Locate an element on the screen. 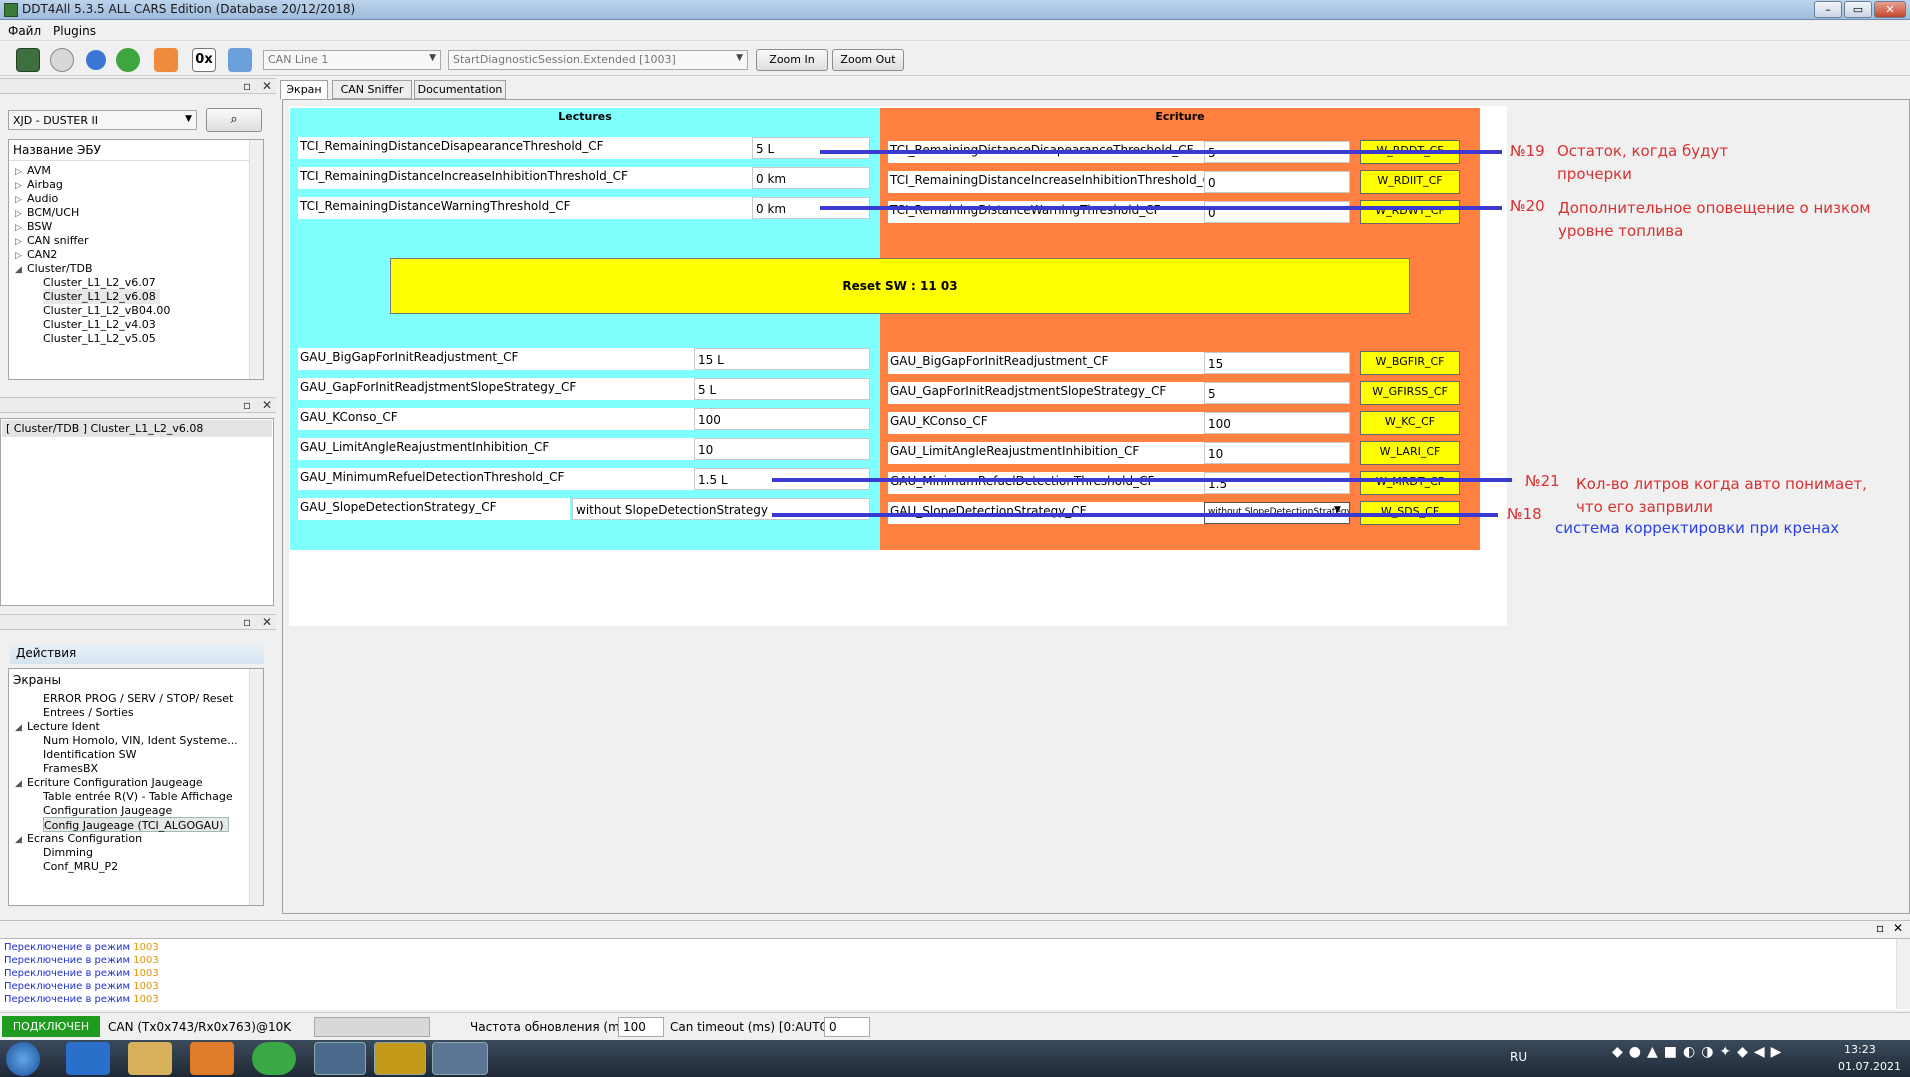  screens-tree-scrollbar is located at coordinates (256, 787).